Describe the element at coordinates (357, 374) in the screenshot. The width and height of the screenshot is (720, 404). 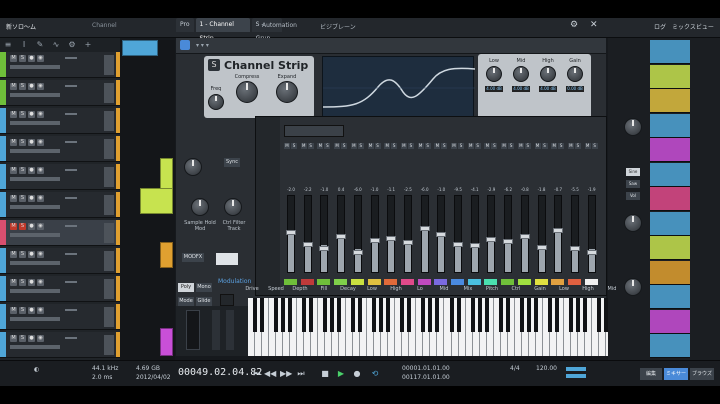
I see `record-button-icon: ●` at that location.